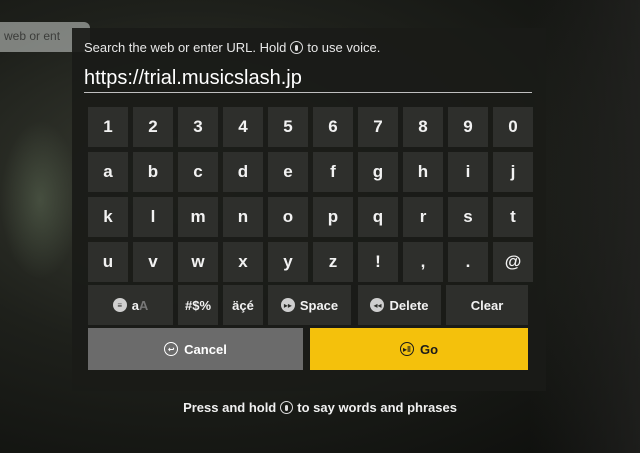 This screenshot has width=640, height=453. Describe the element at coordinates (377, 407) in the screenshot. I see `hint-text-end: to say words and phrases` at that location.